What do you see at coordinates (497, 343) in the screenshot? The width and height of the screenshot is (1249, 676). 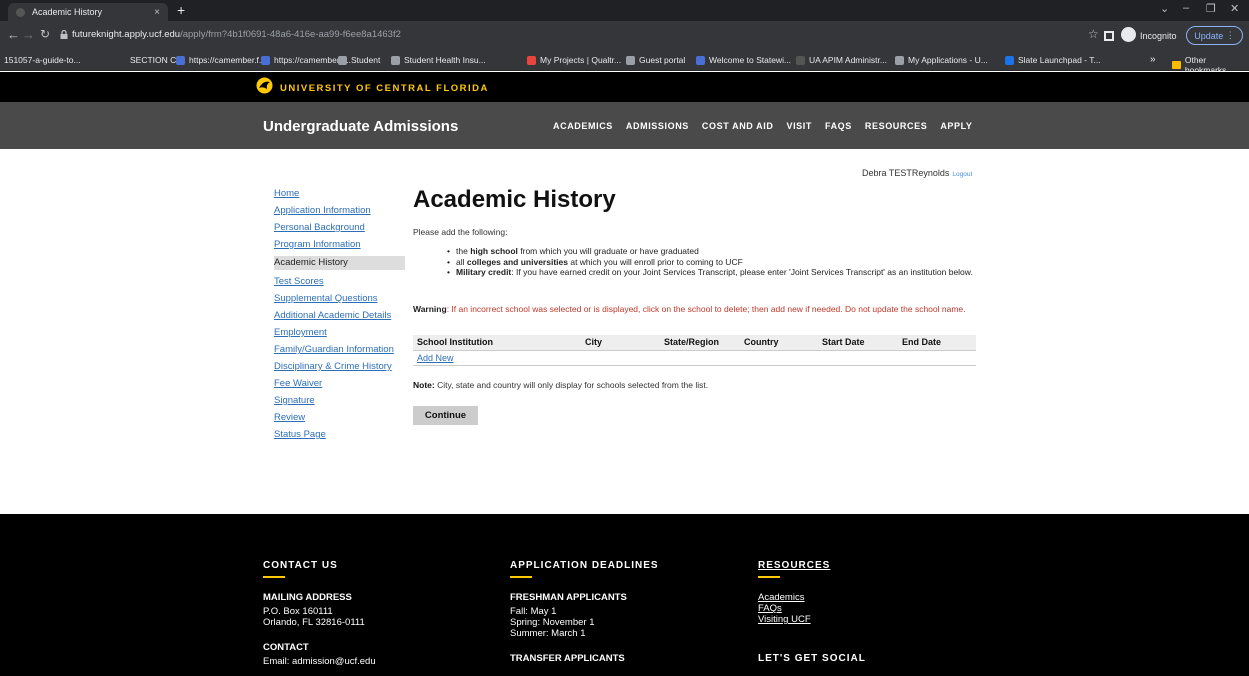 I see `column-header: School Institution` at bounding box center [497, 343].